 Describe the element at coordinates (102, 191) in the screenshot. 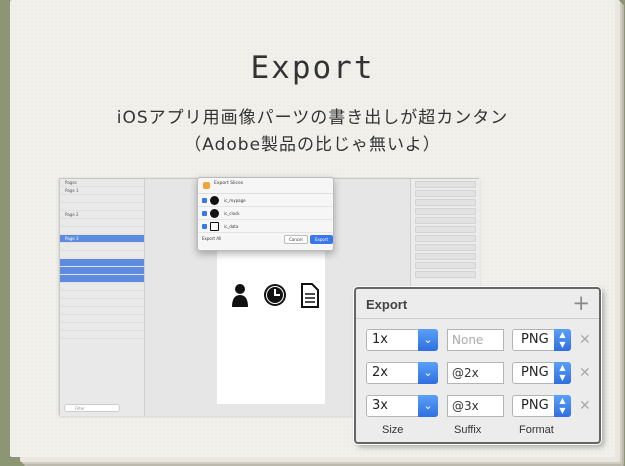

I see `sidebar-page-item: Page 1` at that location.